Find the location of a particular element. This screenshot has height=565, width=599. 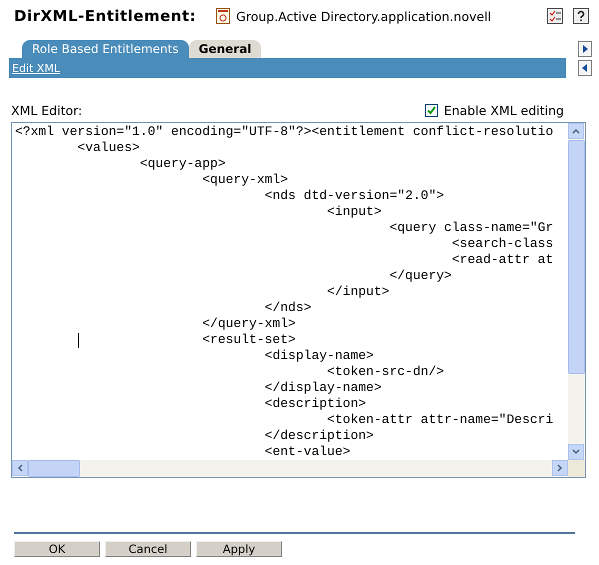

text-cursor is located at coordinates (78, 340).